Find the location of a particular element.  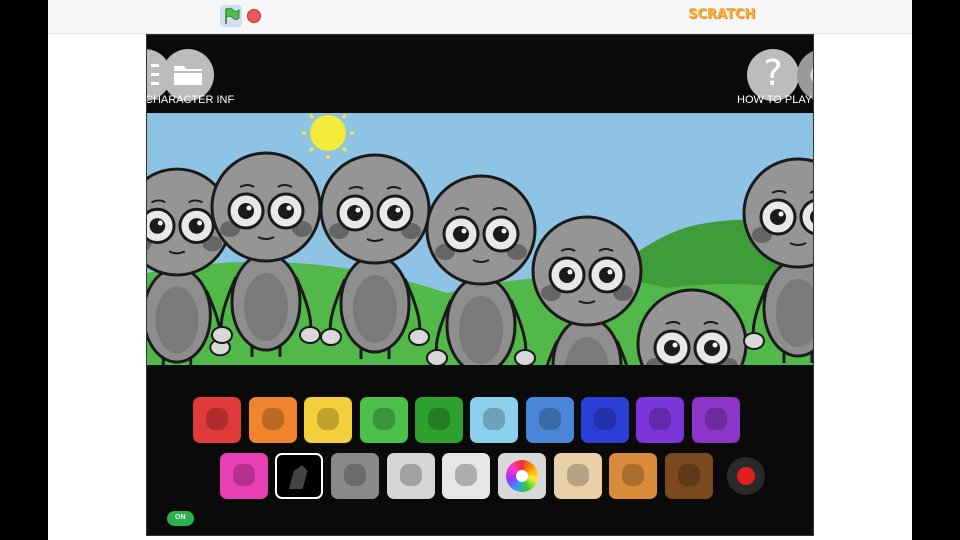

swatch-white-fern is located at coordinates (466, 476).